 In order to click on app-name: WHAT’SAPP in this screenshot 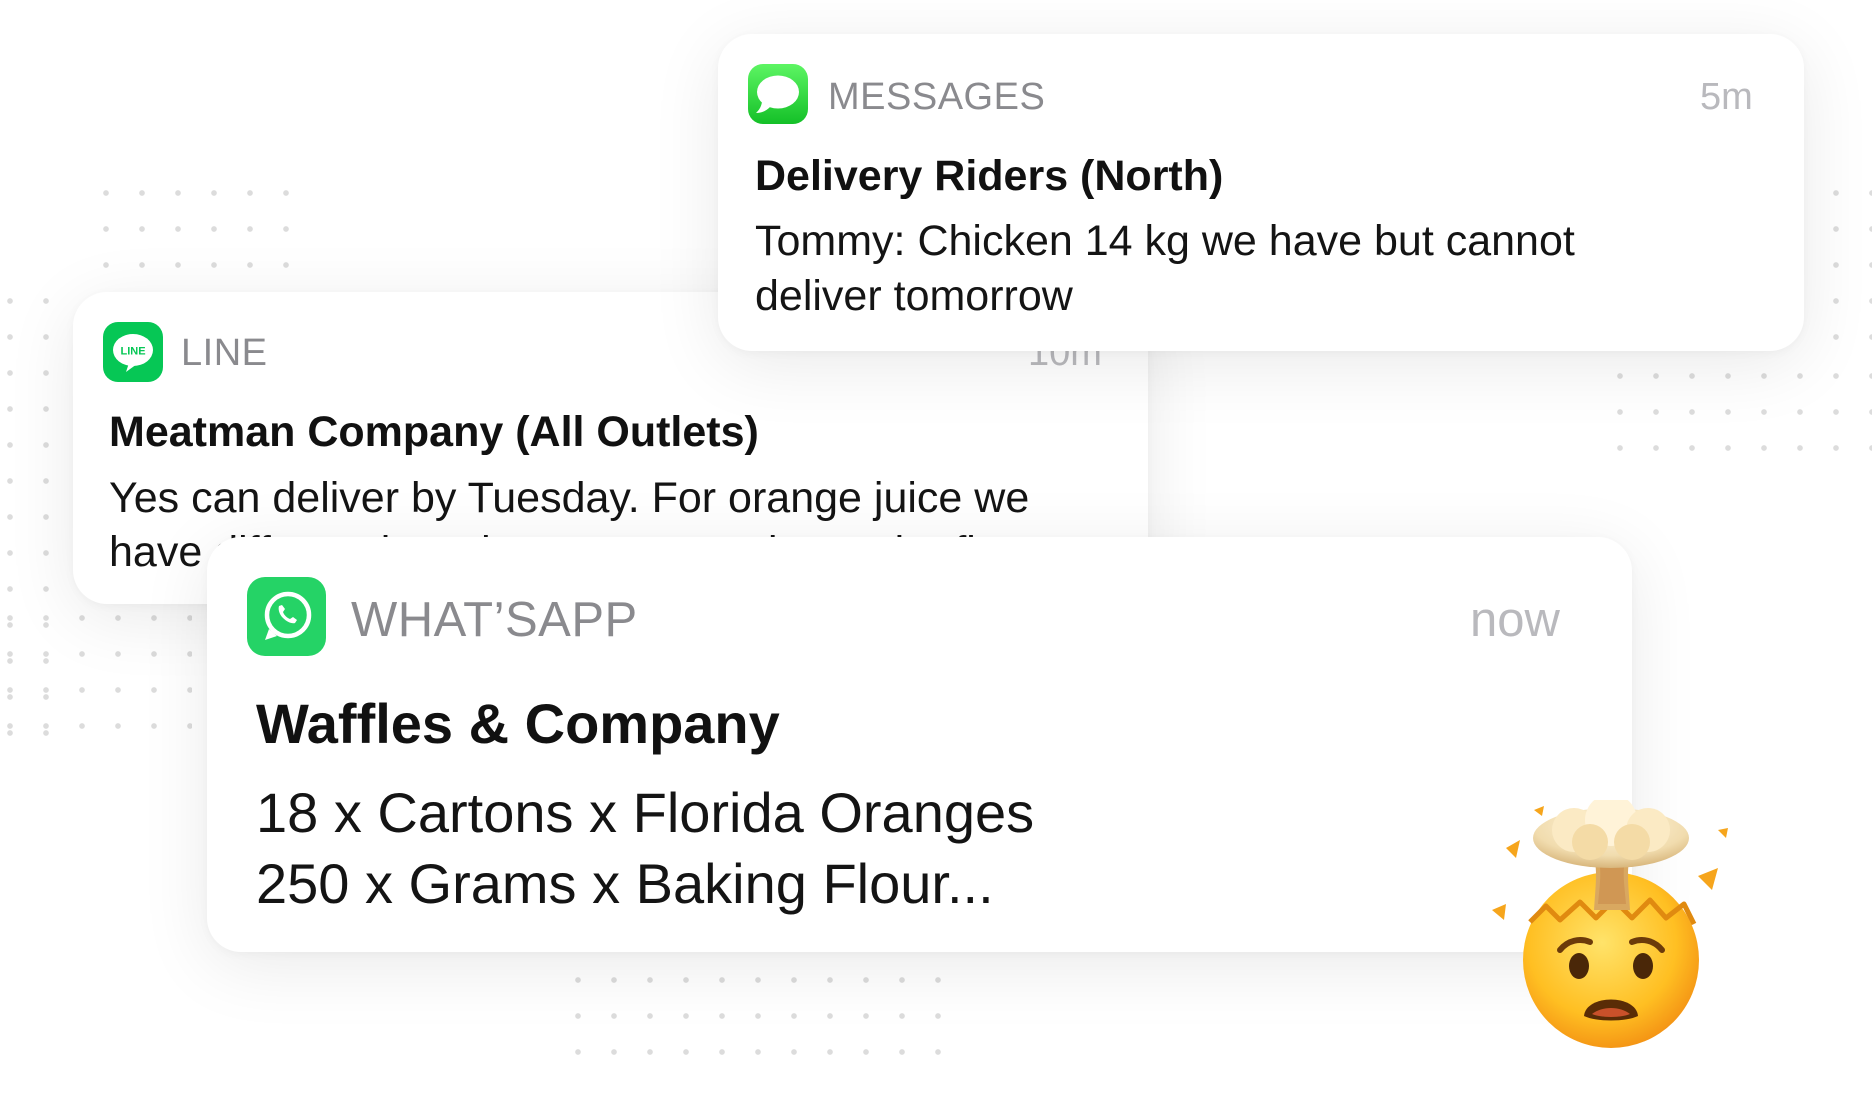, I will do `click(494, 620)`.